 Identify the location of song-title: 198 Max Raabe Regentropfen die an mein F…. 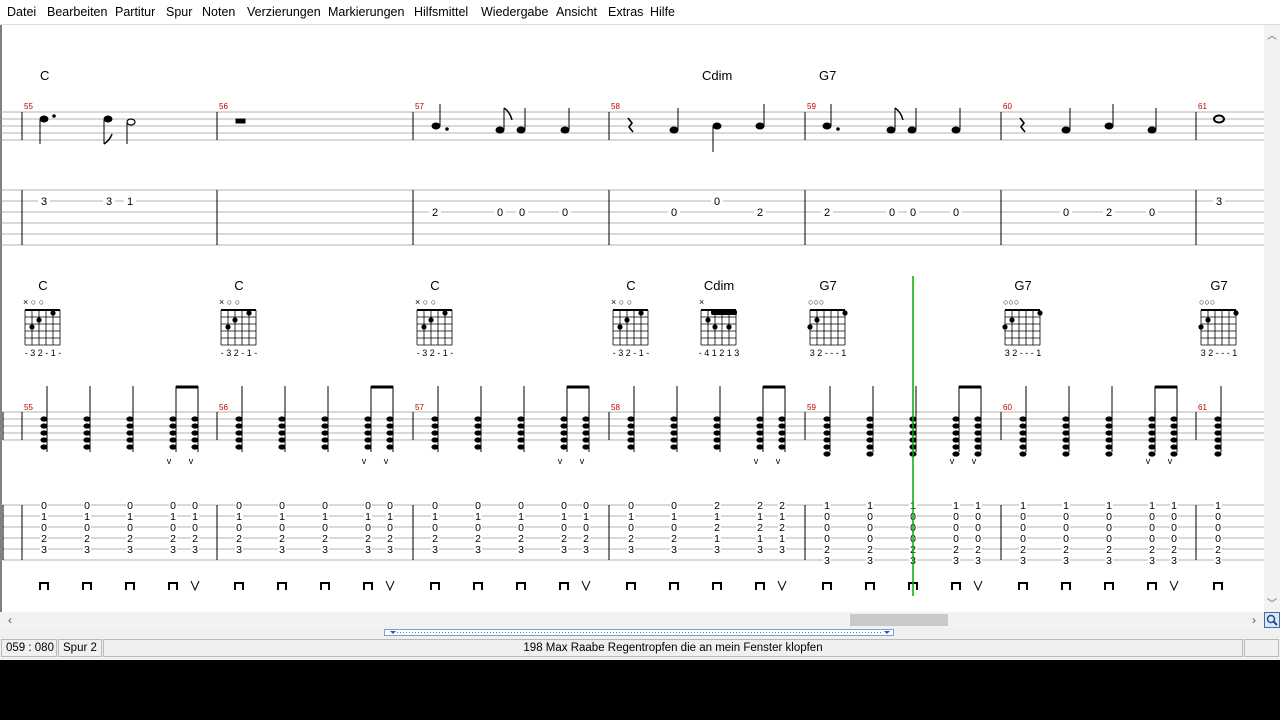
(673, 648).